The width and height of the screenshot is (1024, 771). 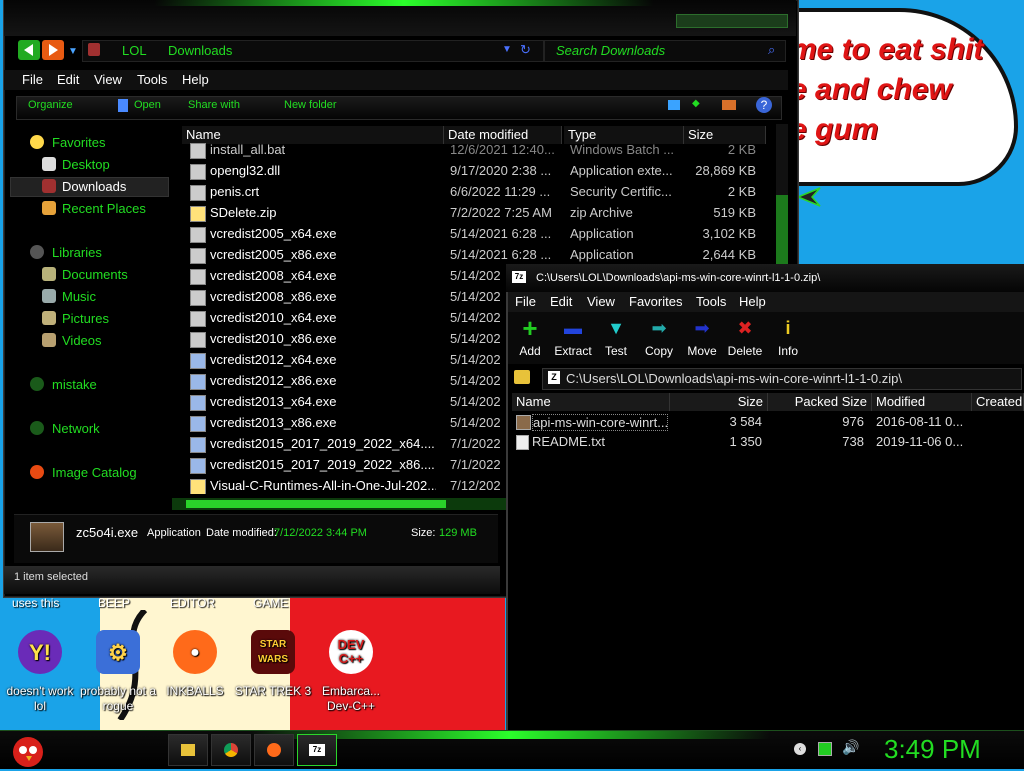 I want to click on zip-column-packed-size: Packed Size, so click(x=820, y=402).